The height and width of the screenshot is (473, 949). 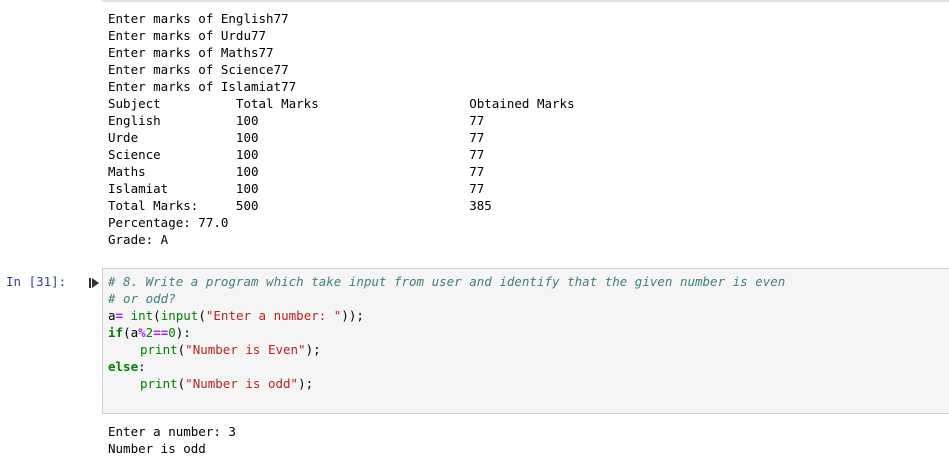 I want to click on code-line-2: # or odd?, so click(x=142, y=298).